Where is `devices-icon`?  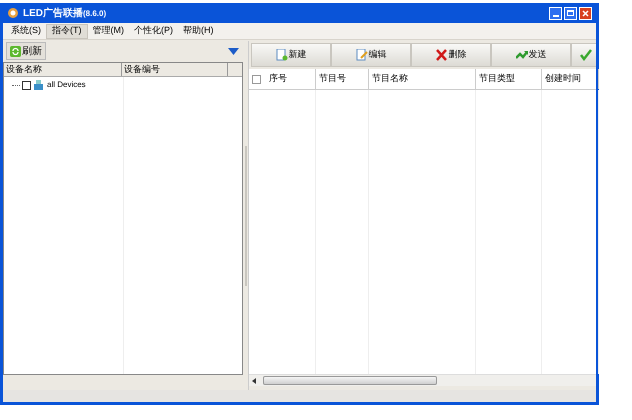
devices-icon is located at coordinates (38, 85).